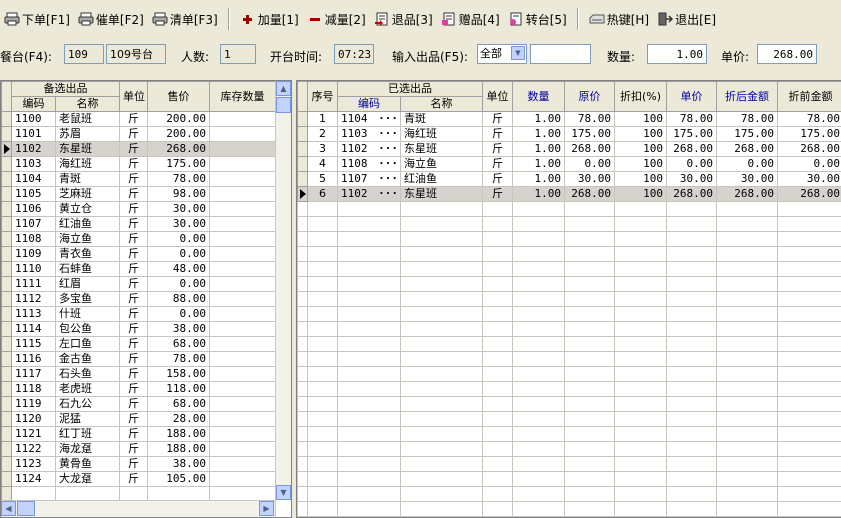  I want to click on table-row: 1110石蚌鱼斤48.00, so click(139, 269).